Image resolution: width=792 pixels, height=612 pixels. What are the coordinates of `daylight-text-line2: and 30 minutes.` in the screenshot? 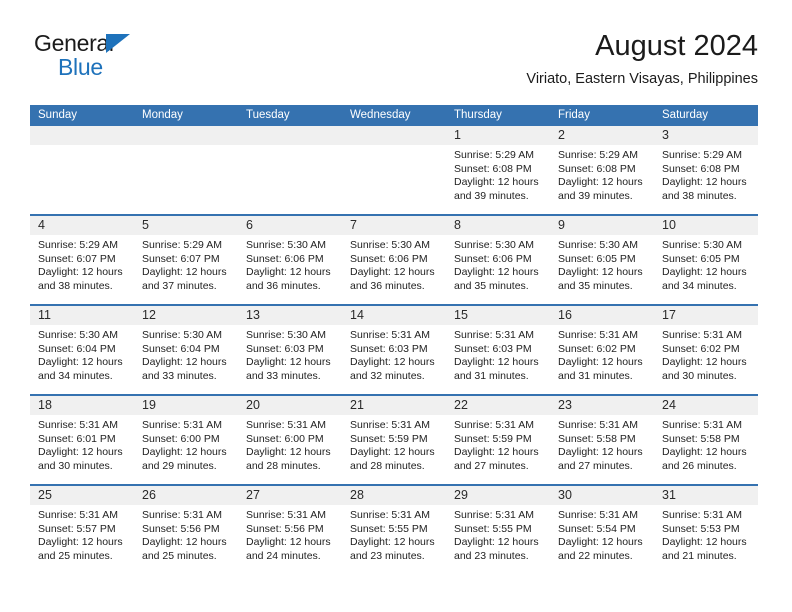 It's located at (75, 465).